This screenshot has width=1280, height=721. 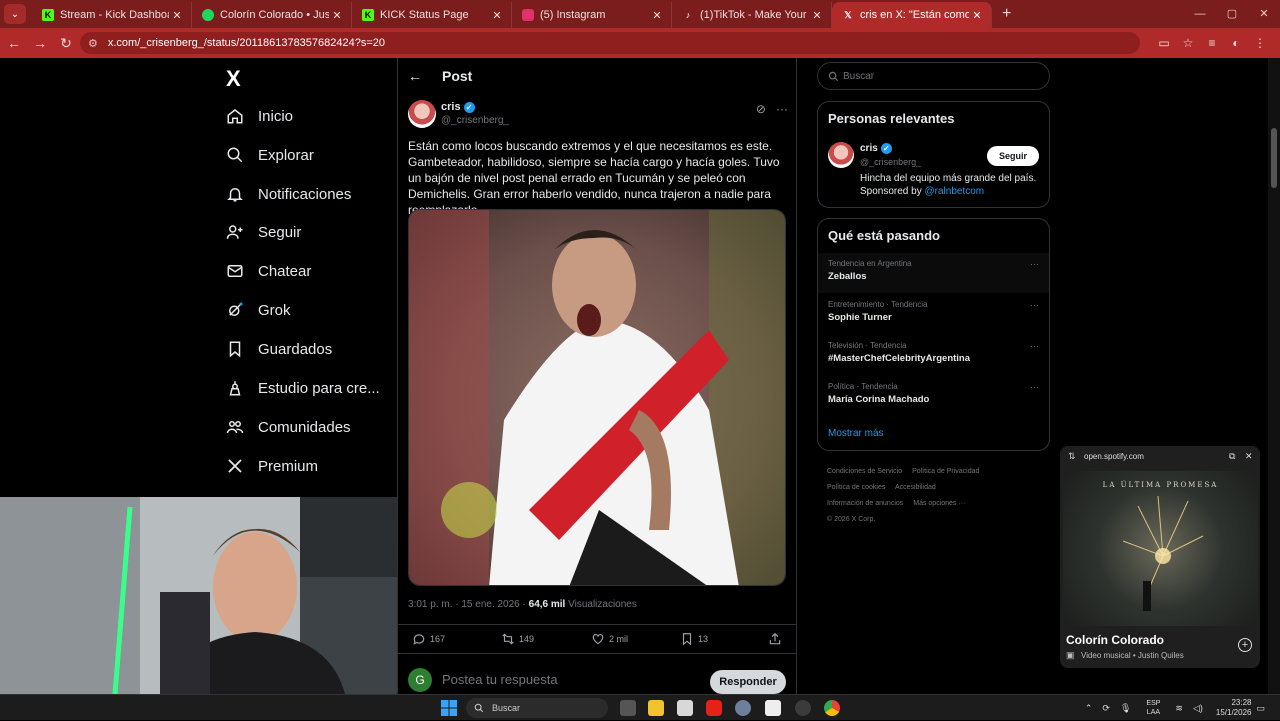 What do you see at coordinates (40, 43) in the screenshot?
I see `forward-icon: →` at bounding box center [40, 43].